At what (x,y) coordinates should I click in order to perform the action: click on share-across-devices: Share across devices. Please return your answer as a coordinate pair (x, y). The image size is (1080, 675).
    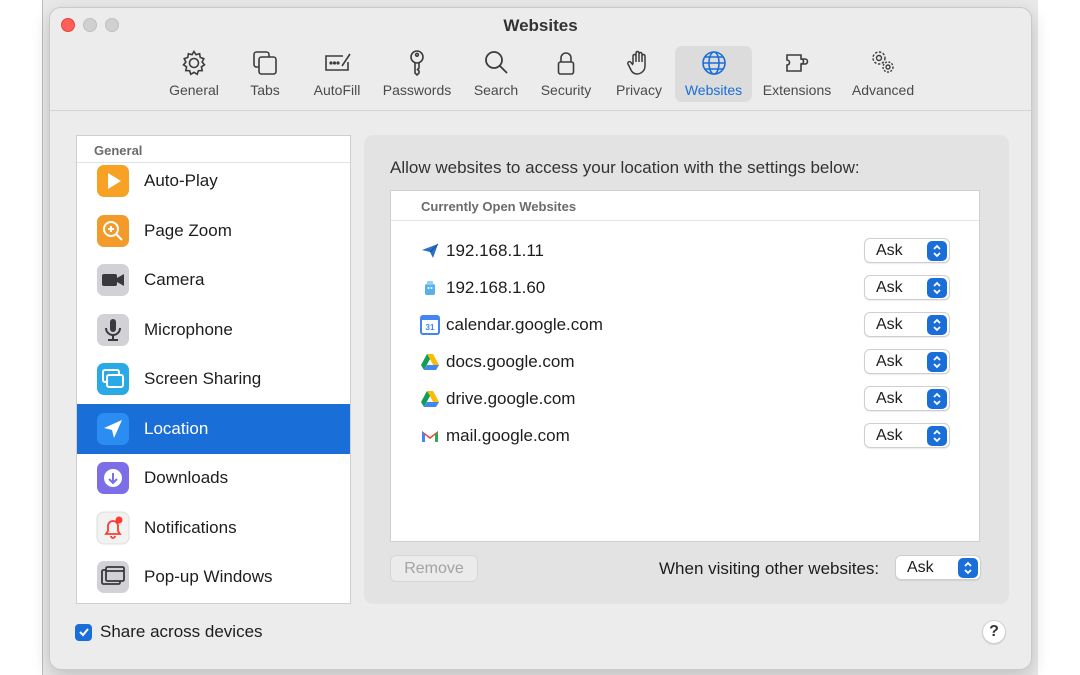
    Looking at the image, I should click on (169, 632).